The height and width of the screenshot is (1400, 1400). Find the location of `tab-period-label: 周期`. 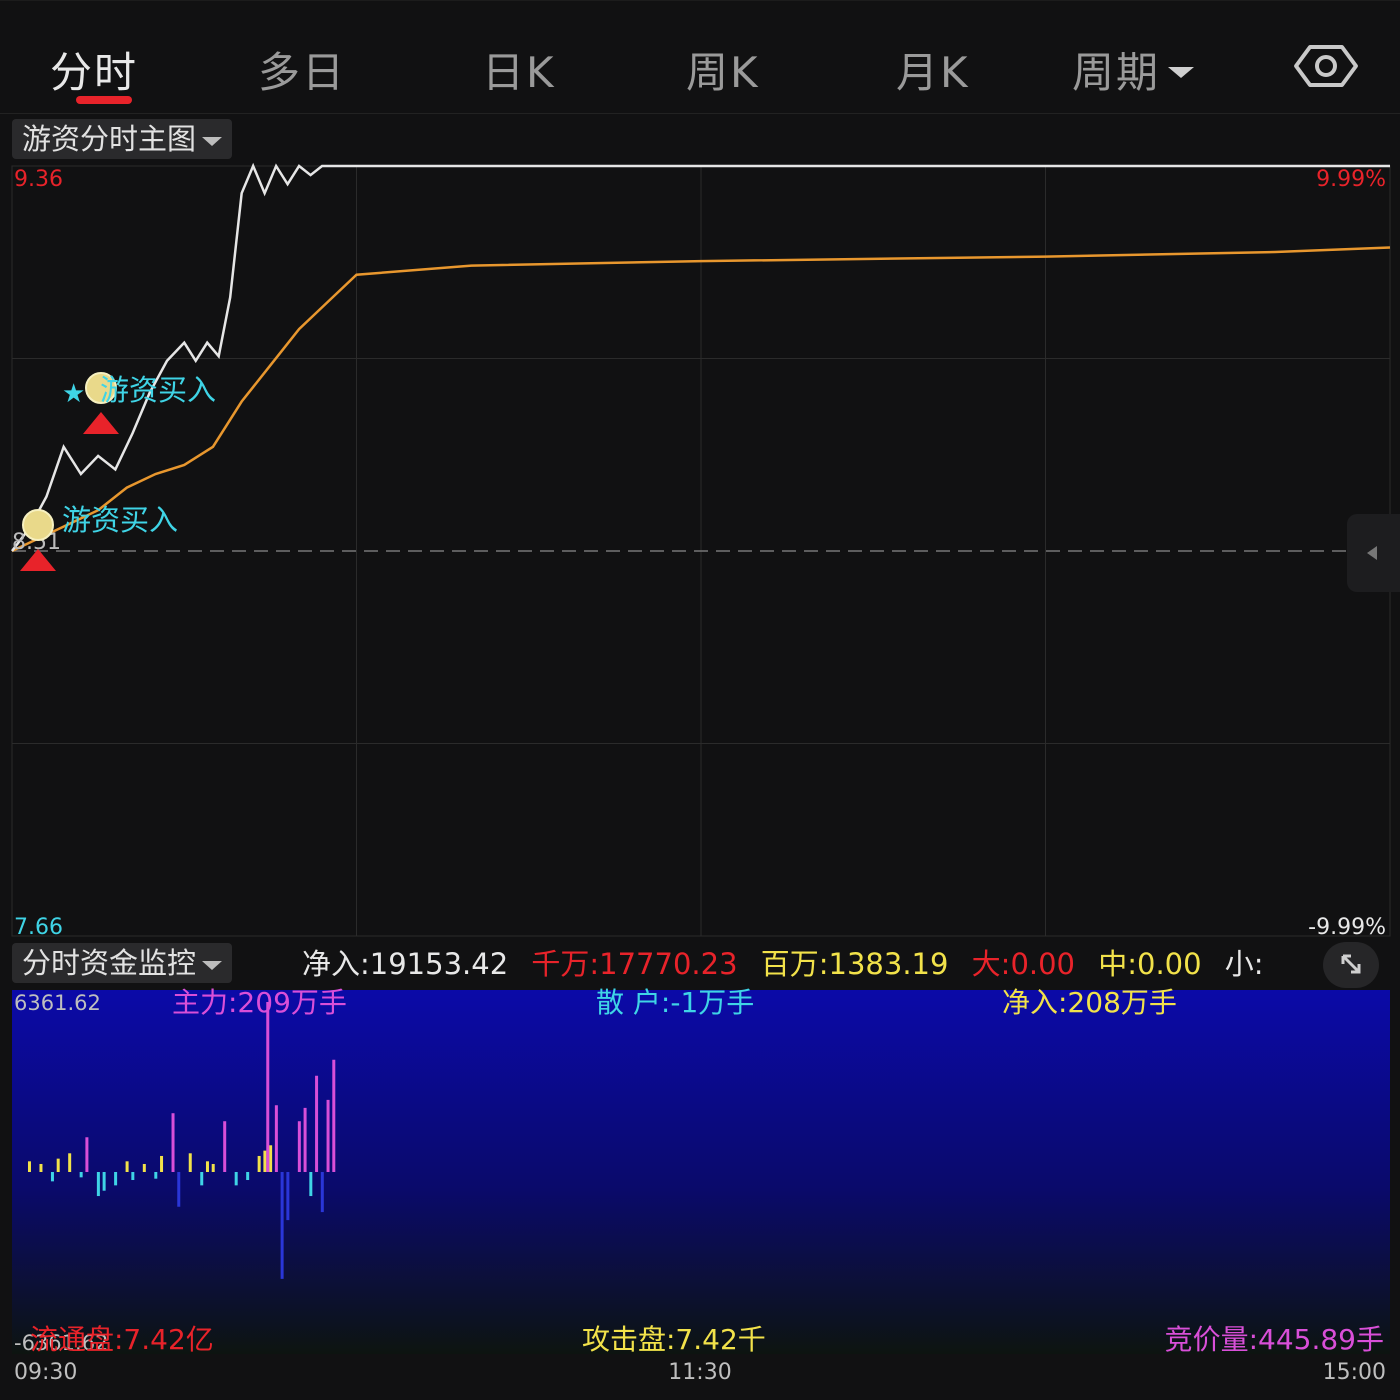

tab-period-label: 周期 is located at coordinates (1116, 72).